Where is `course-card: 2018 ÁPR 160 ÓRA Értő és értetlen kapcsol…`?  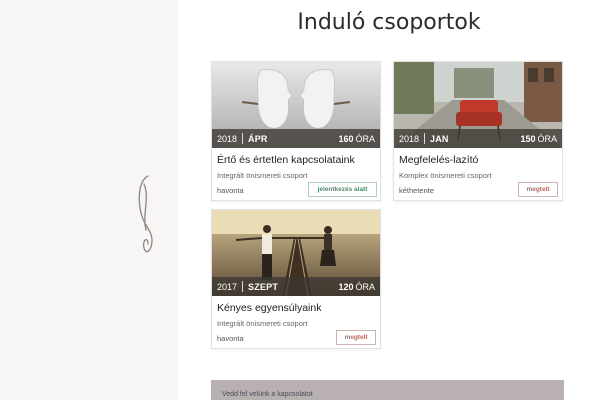 course-card: 2018 ÁPR 160 ÓRA Értő és értetlen kapcsol… is located at coordinates (296, 131).